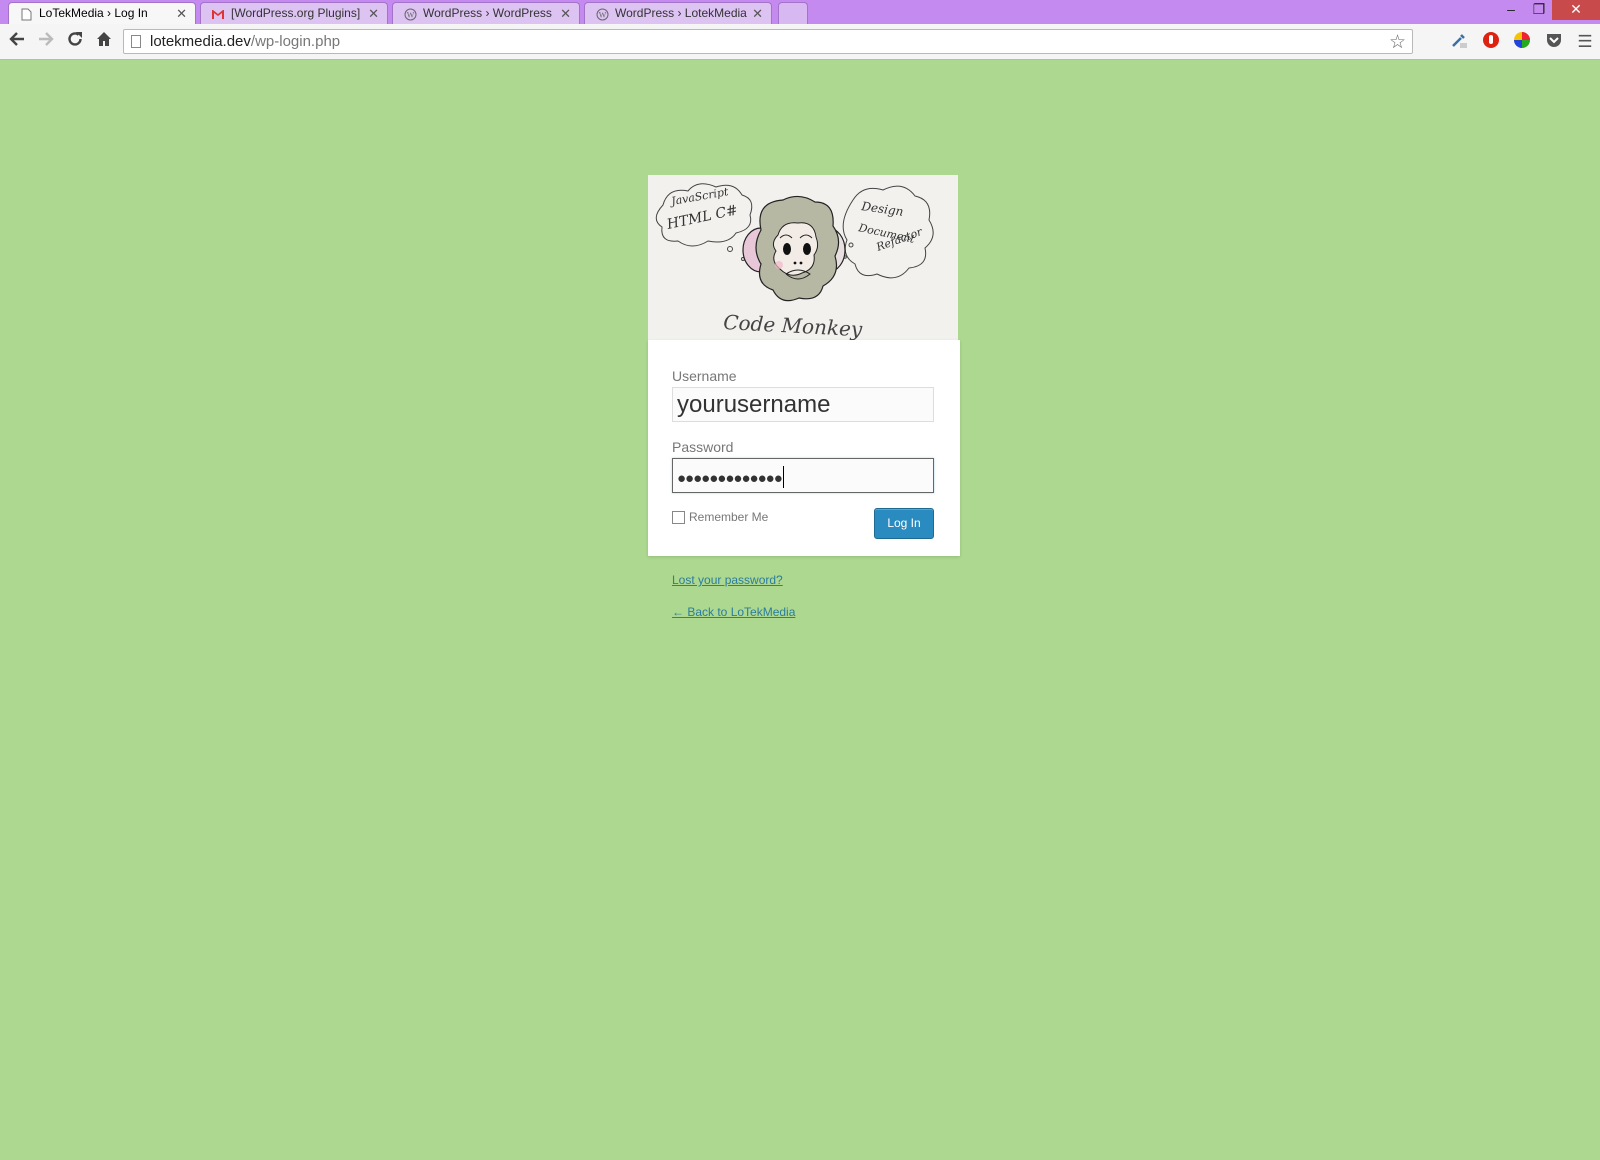  What do you see at coordinates (17, 42) in the screenshot?
I see `back-arrow-icon` at bounding box center [17, 42].